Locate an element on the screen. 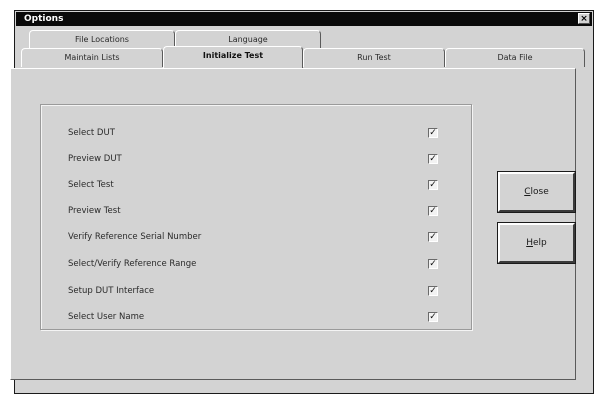  checkbox-select-verify-ref-range: ✓ is located at coordinates (433, 264).